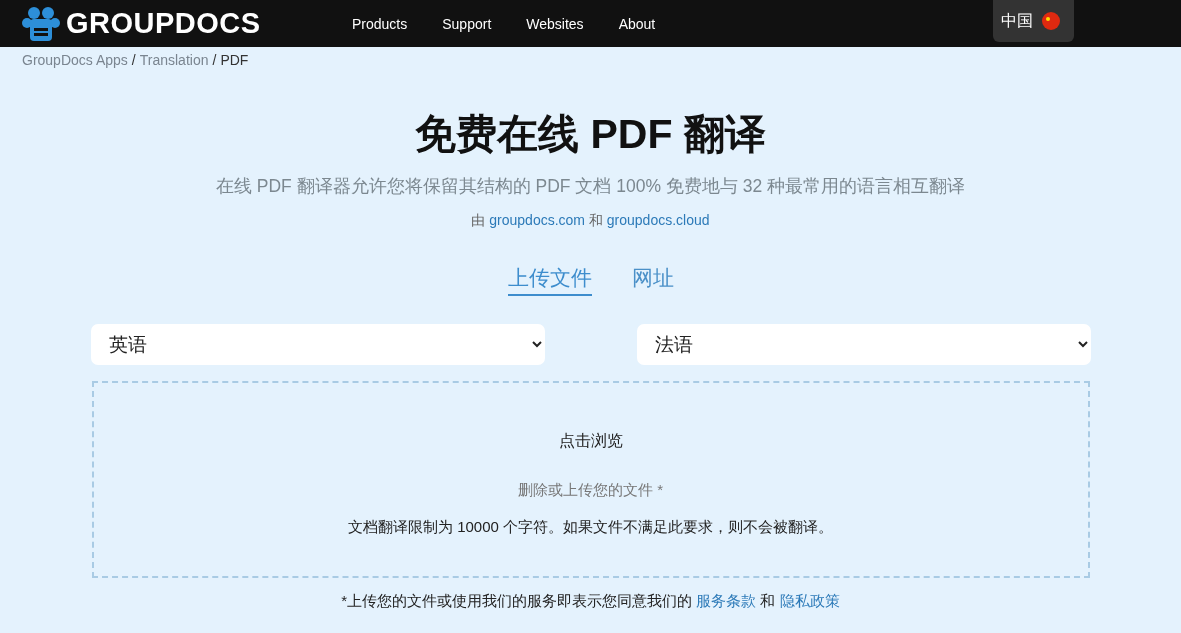  Describe the element at coordinates (658, 220) in the screenshot. I see `groupdocs-cloud-link: groupdocs.cloud` at that location.